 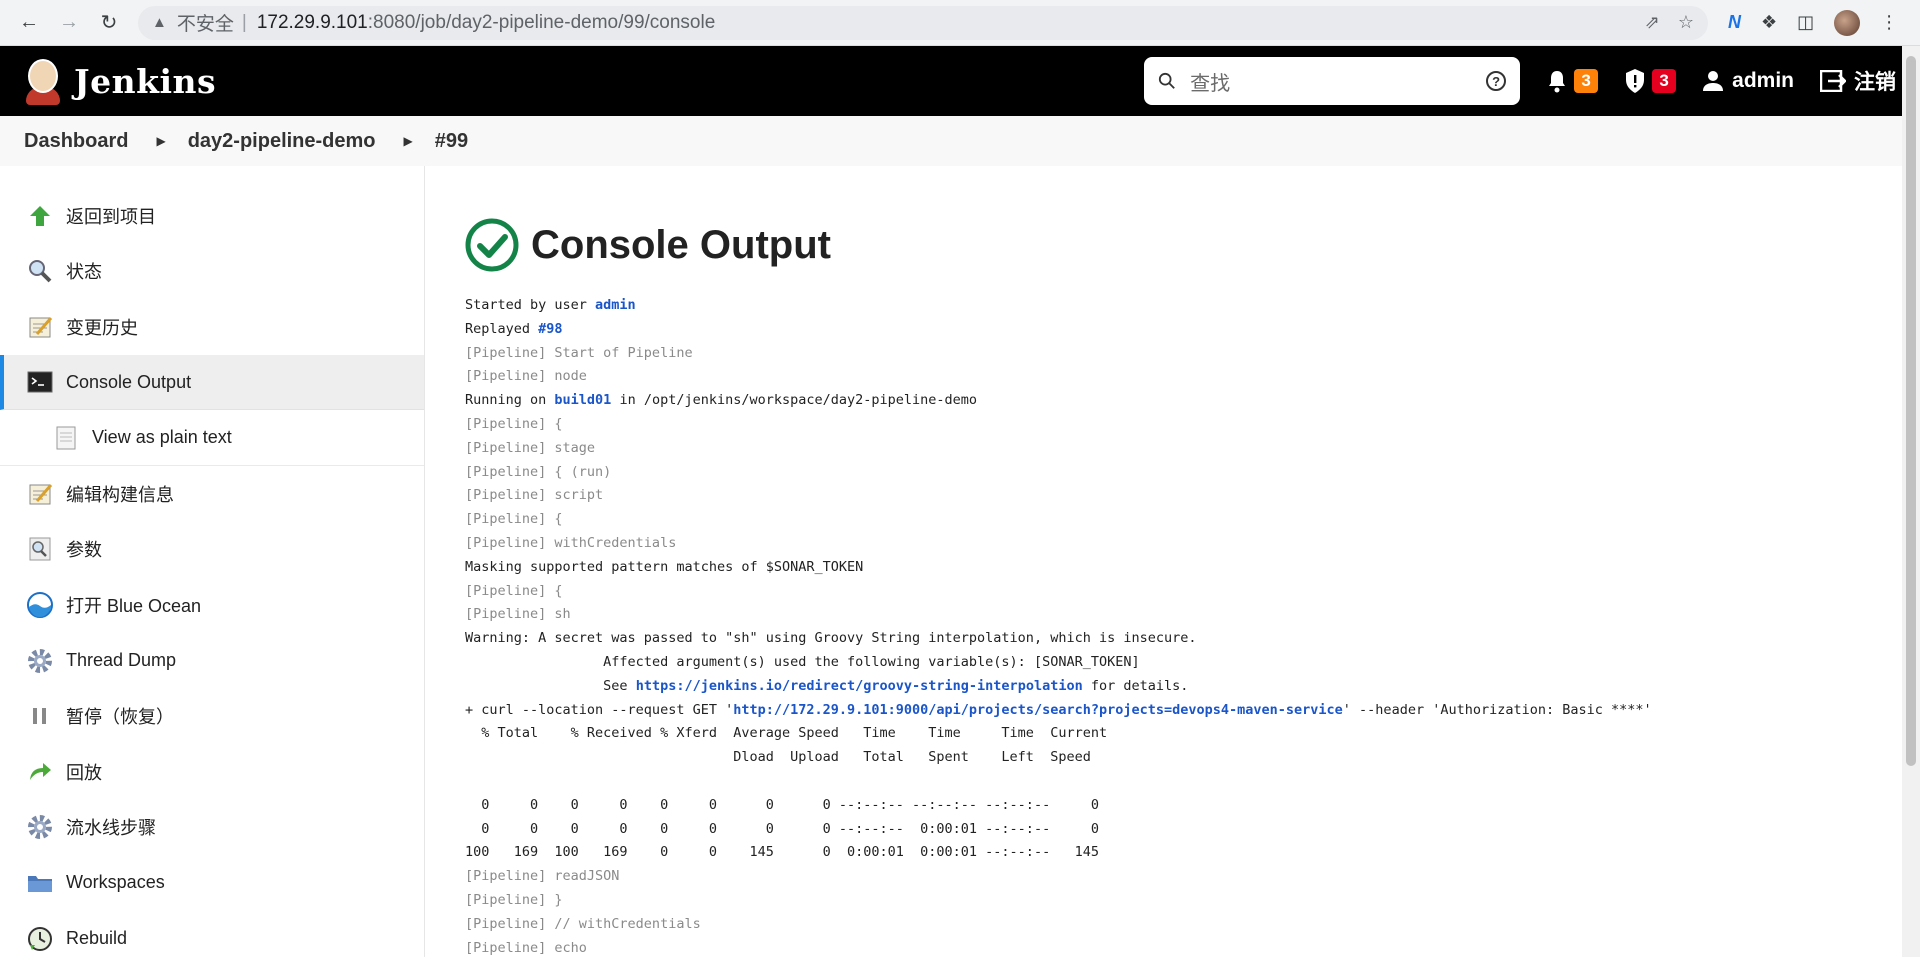 What do you see at coordinates (312, 22) in the screenshot?
I see `url-host: 172.29.9.101` at bounding box center [312, 22].